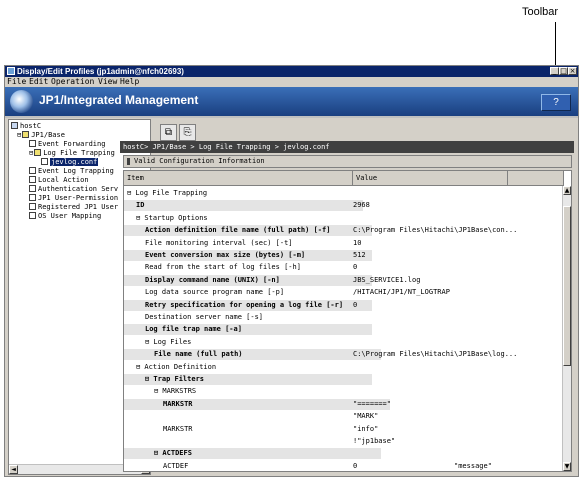 The image size is (583, 482). What do you see at coordinates (215, 292) in the screenshot?
I see `item-cell: Log data source program name [-p]` at bounding box center [215, 292].